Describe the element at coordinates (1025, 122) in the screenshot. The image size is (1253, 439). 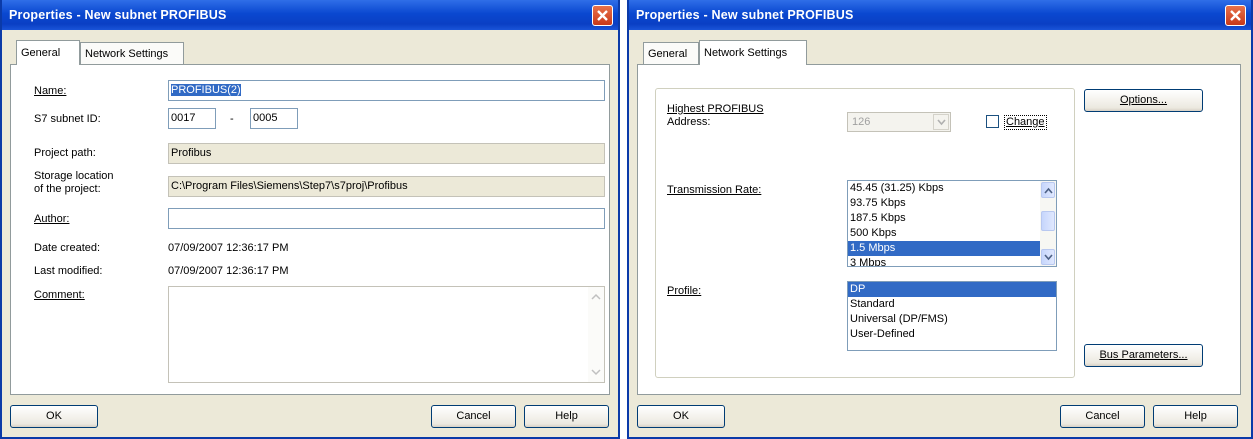
I see `change-label: Change` at that location.